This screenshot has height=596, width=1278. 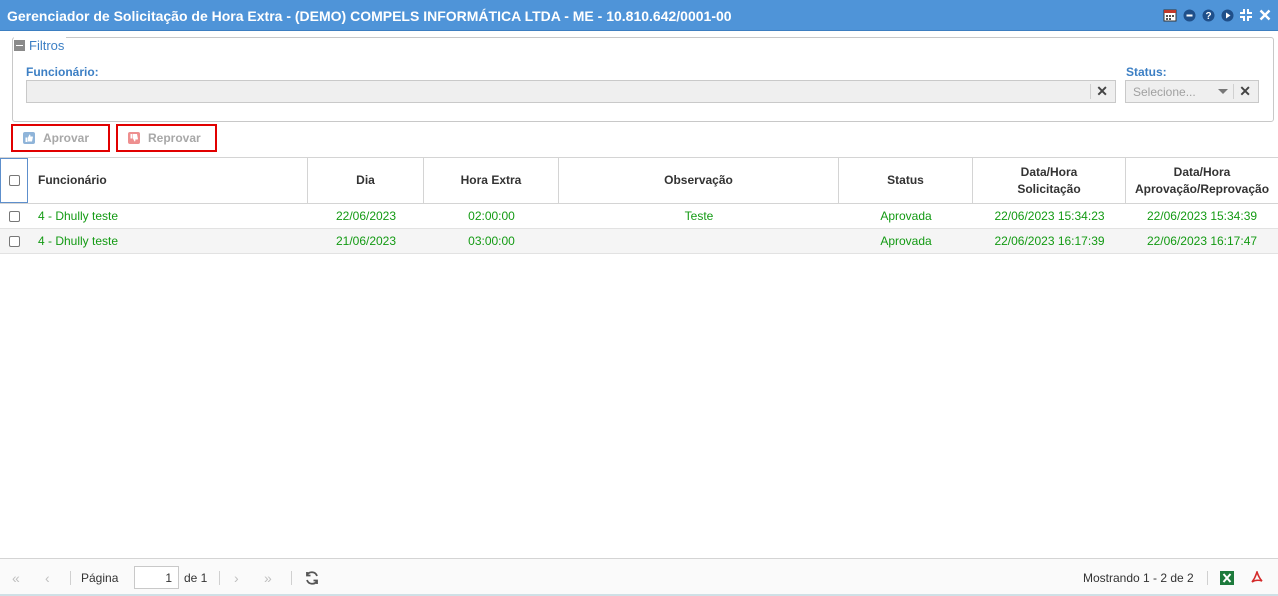 I want to click on thumbs-down-icon, so click(x=134, y=138).